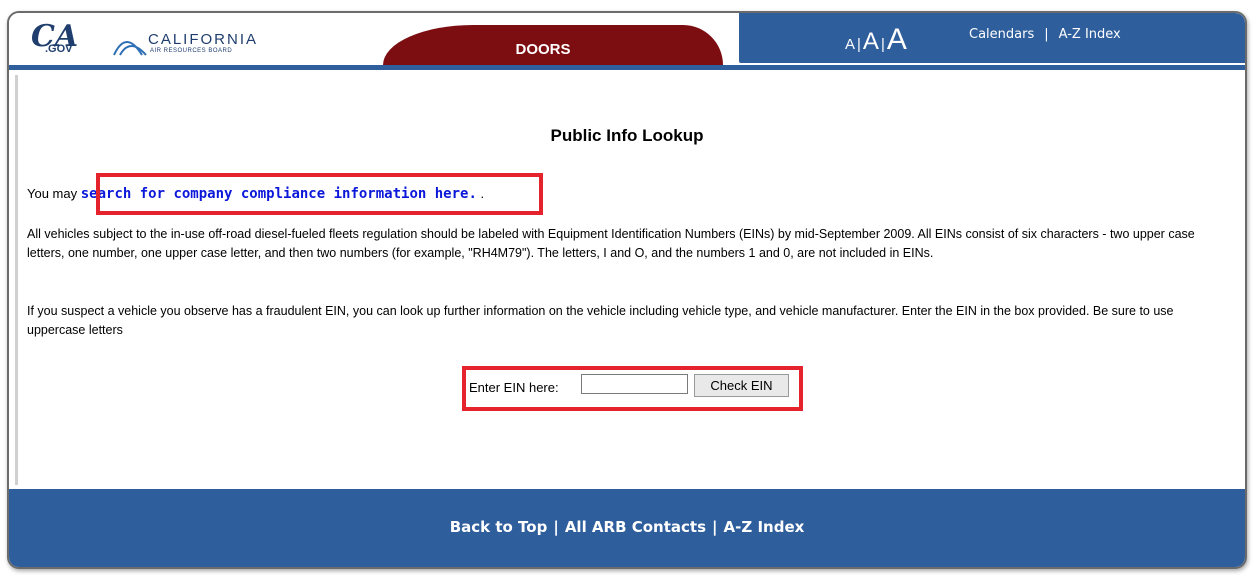 This screenshot has width=1255, height=575. I want to click on font-size-medium-button: A, so click(871, 41).